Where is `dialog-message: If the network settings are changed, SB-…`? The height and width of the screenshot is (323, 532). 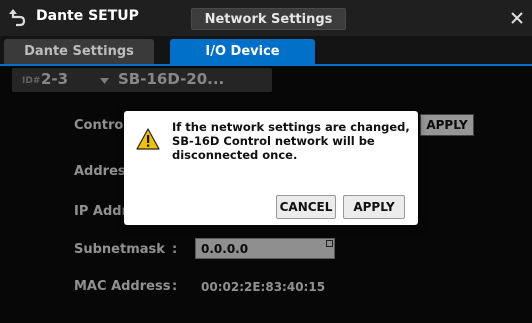 dialog-message: If the network settings are changed, SB-… is located at coordinates (291, 141).